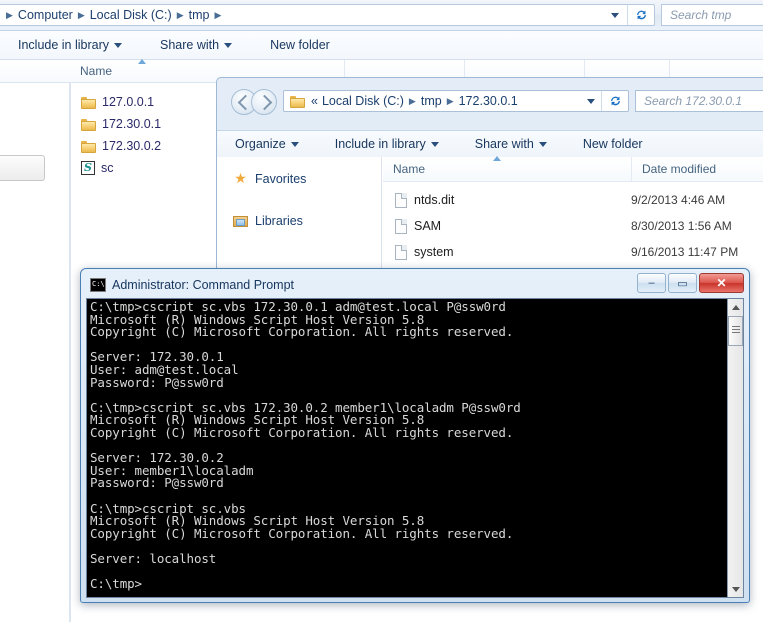 This screenshot has height=623, width=763. Describe the element at coordinates (697, 169) in the screenshot. I see `column-header-date-modified: Date modified` at that location.